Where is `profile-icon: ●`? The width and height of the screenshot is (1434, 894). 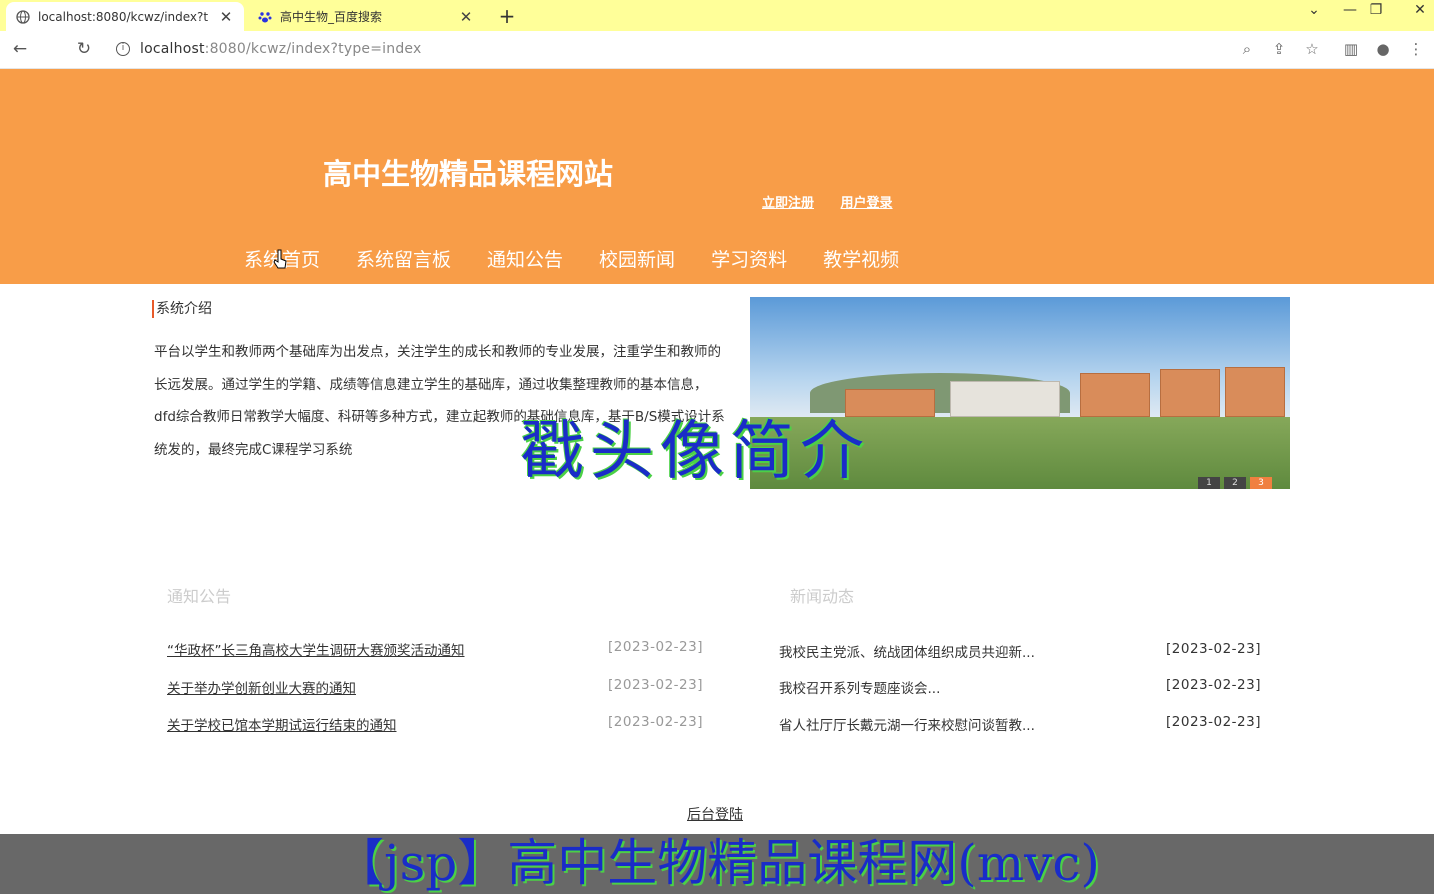
profile-icon: ● is located at coordinates (1383, 49).